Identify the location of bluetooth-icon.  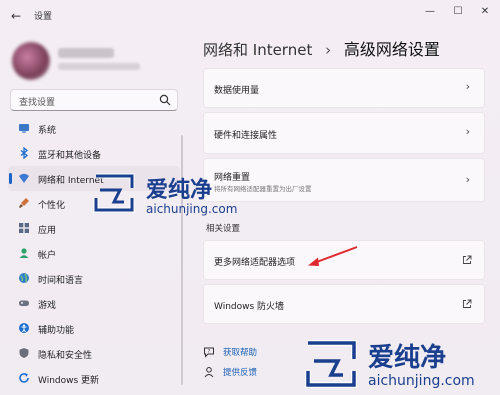
(24, 153).